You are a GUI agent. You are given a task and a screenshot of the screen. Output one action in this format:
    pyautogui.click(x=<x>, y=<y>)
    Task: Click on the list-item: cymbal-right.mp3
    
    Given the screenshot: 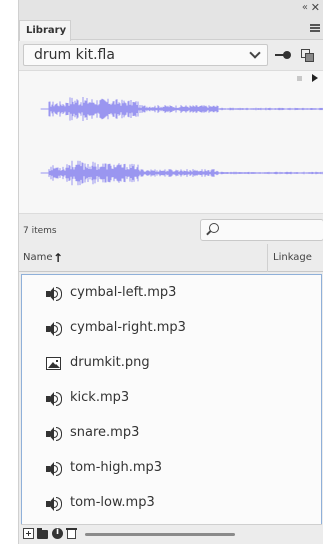 What is the action you would take?
    pyautogui.click(x=171, y=329)
    